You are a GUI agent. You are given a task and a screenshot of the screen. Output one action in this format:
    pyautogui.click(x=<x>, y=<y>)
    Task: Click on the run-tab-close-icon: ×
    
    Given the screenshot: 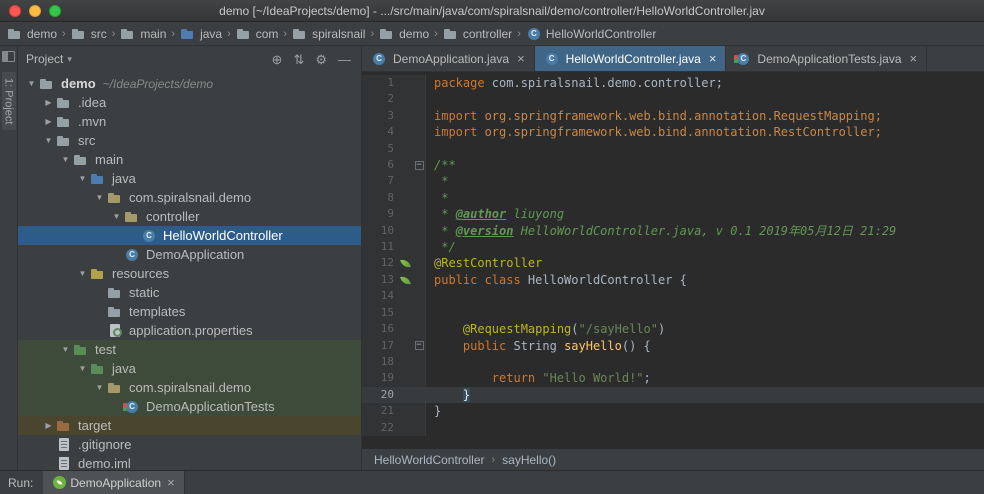 What is the action you would take?
    pyautogui.click(x=171, y=482)
    